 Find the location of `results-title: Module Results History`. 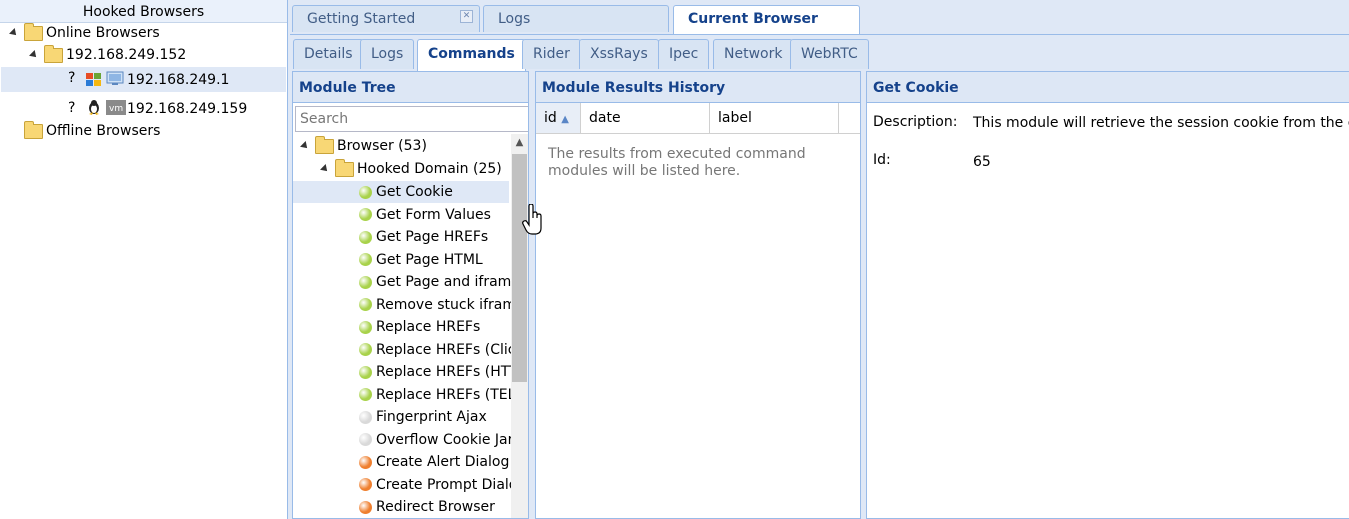

results-title: Module Results History is located at coordinates (698, 87).